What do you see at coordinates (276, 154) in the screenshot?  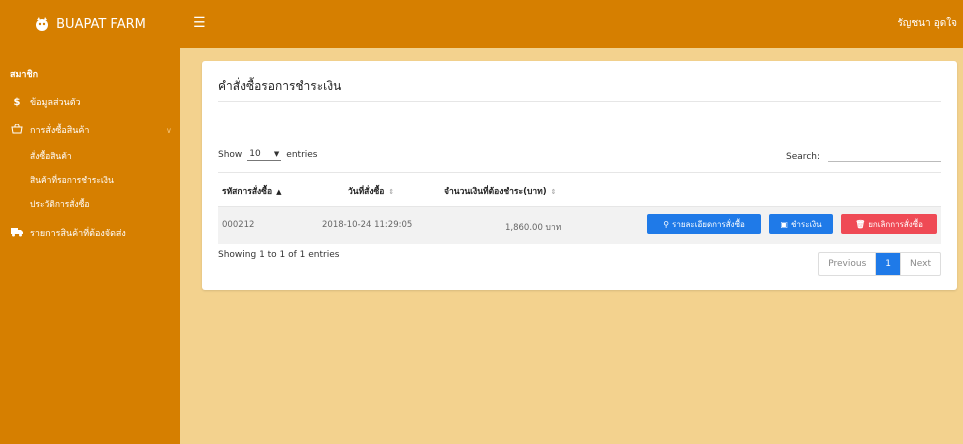 I see `caret-down-icon: ▼` at bounding box center [276, 154].